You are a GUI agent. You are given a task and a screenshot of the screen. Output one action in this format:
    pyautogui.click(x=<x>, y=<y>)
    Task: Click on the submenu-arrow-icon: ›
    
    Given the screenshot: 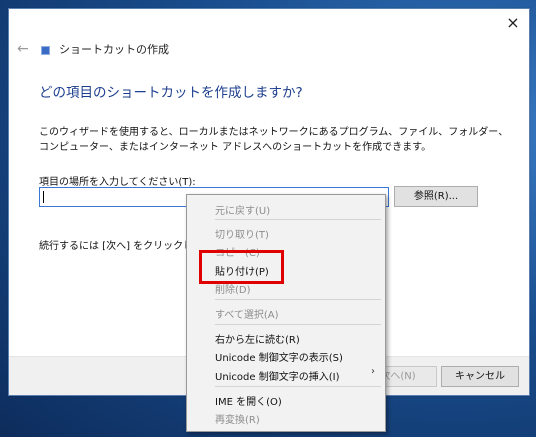 What is the action you would take?
    pyautogui.click(x=373, y=371)
    